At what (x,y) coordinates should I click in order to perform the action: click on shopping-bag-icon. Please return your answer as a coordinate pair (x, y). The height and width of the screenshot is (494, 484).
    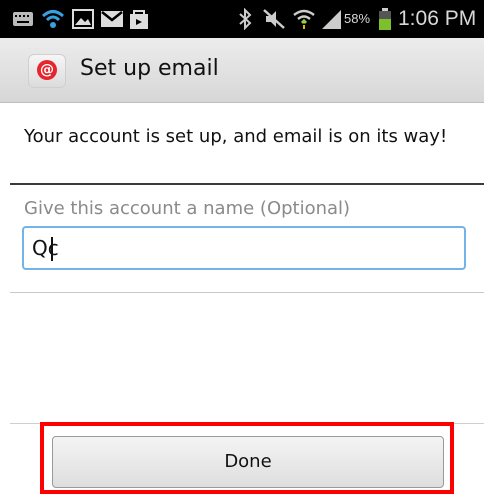
    Looking at the image, I should click on (139, 19).